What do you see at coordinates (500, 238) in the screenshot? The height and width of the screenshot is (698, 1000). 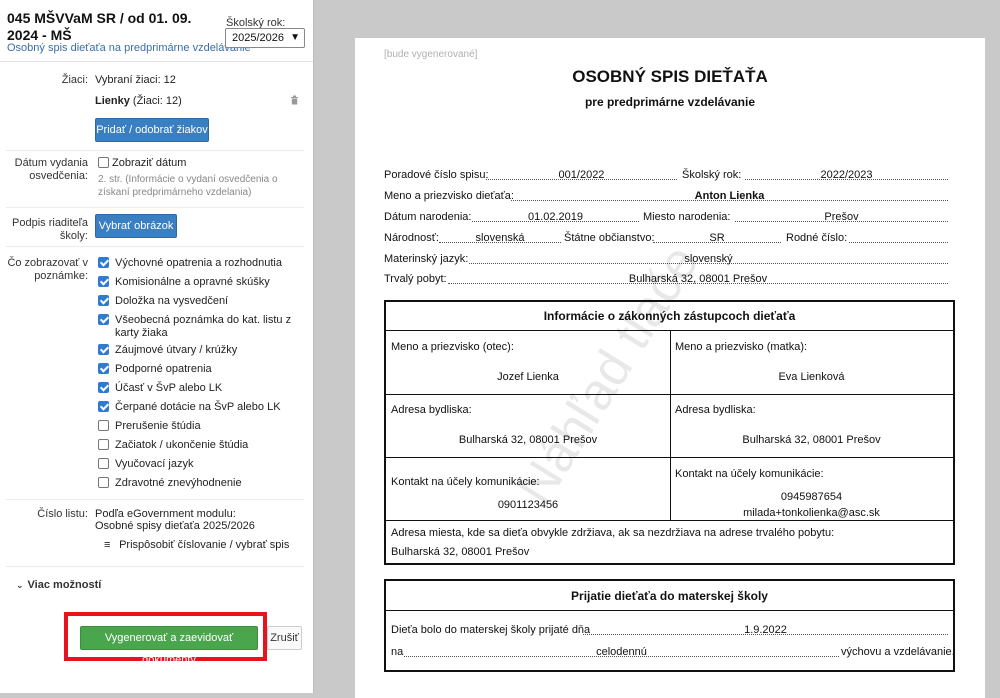 I see `nationality-value: slovenská` at bounding box center [500, 238].